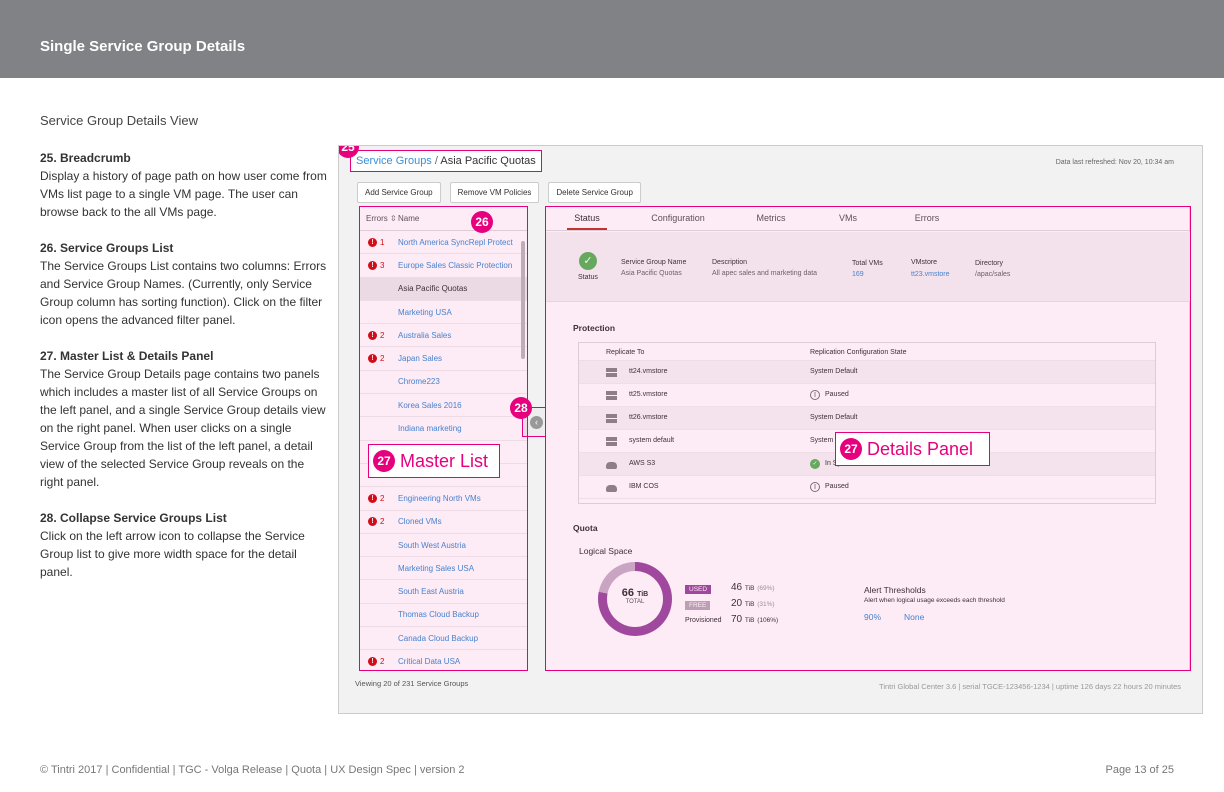 This screenshot has height=792, width=1224. Describe the element at coordinates (588, 261) in the screenshot. I see `status-ok-icon: ✓` at that location.